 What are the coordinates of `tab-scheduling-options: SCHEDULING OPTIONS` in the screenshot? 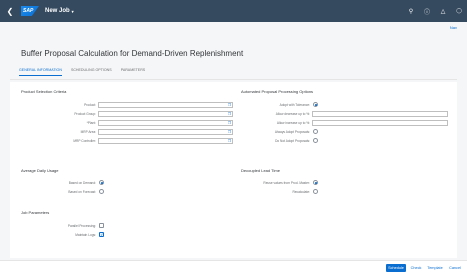 It's located at (91, 72).